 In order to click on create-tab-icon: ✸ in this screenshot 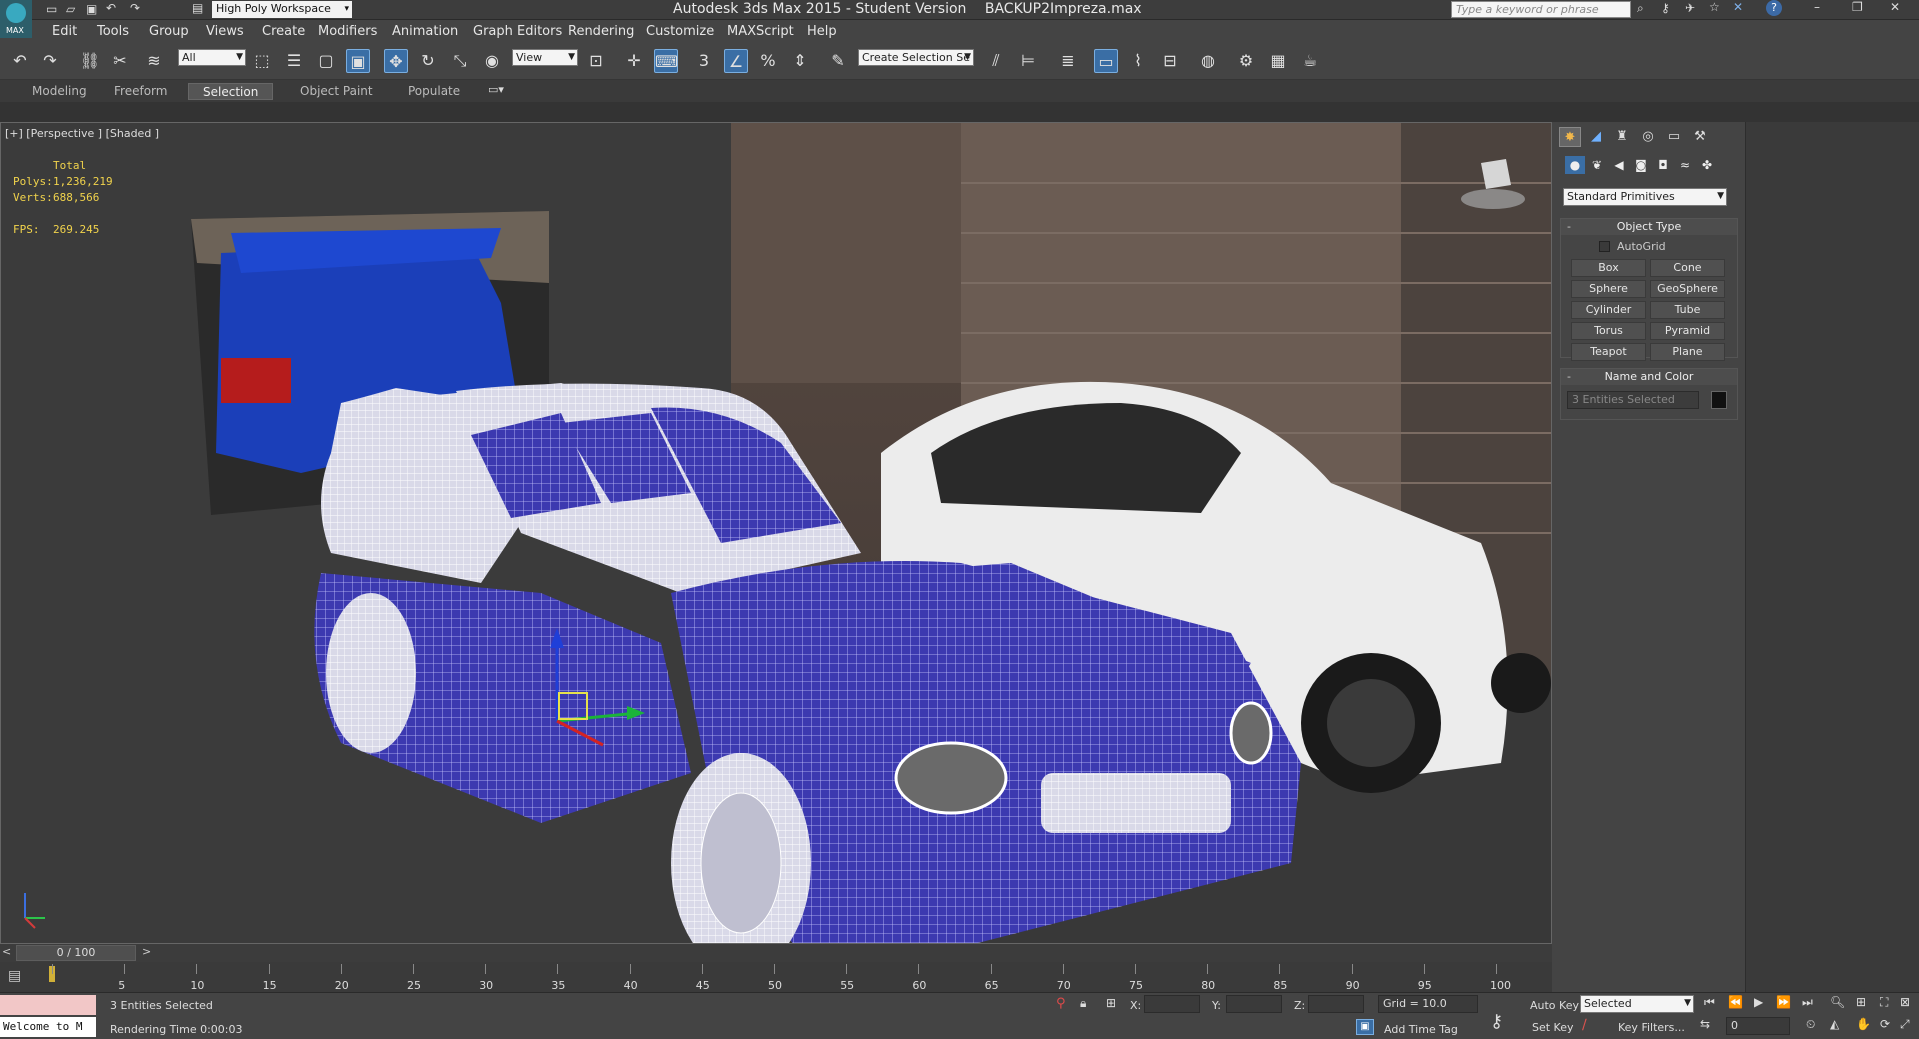, I will do `click(1570, 137)`.